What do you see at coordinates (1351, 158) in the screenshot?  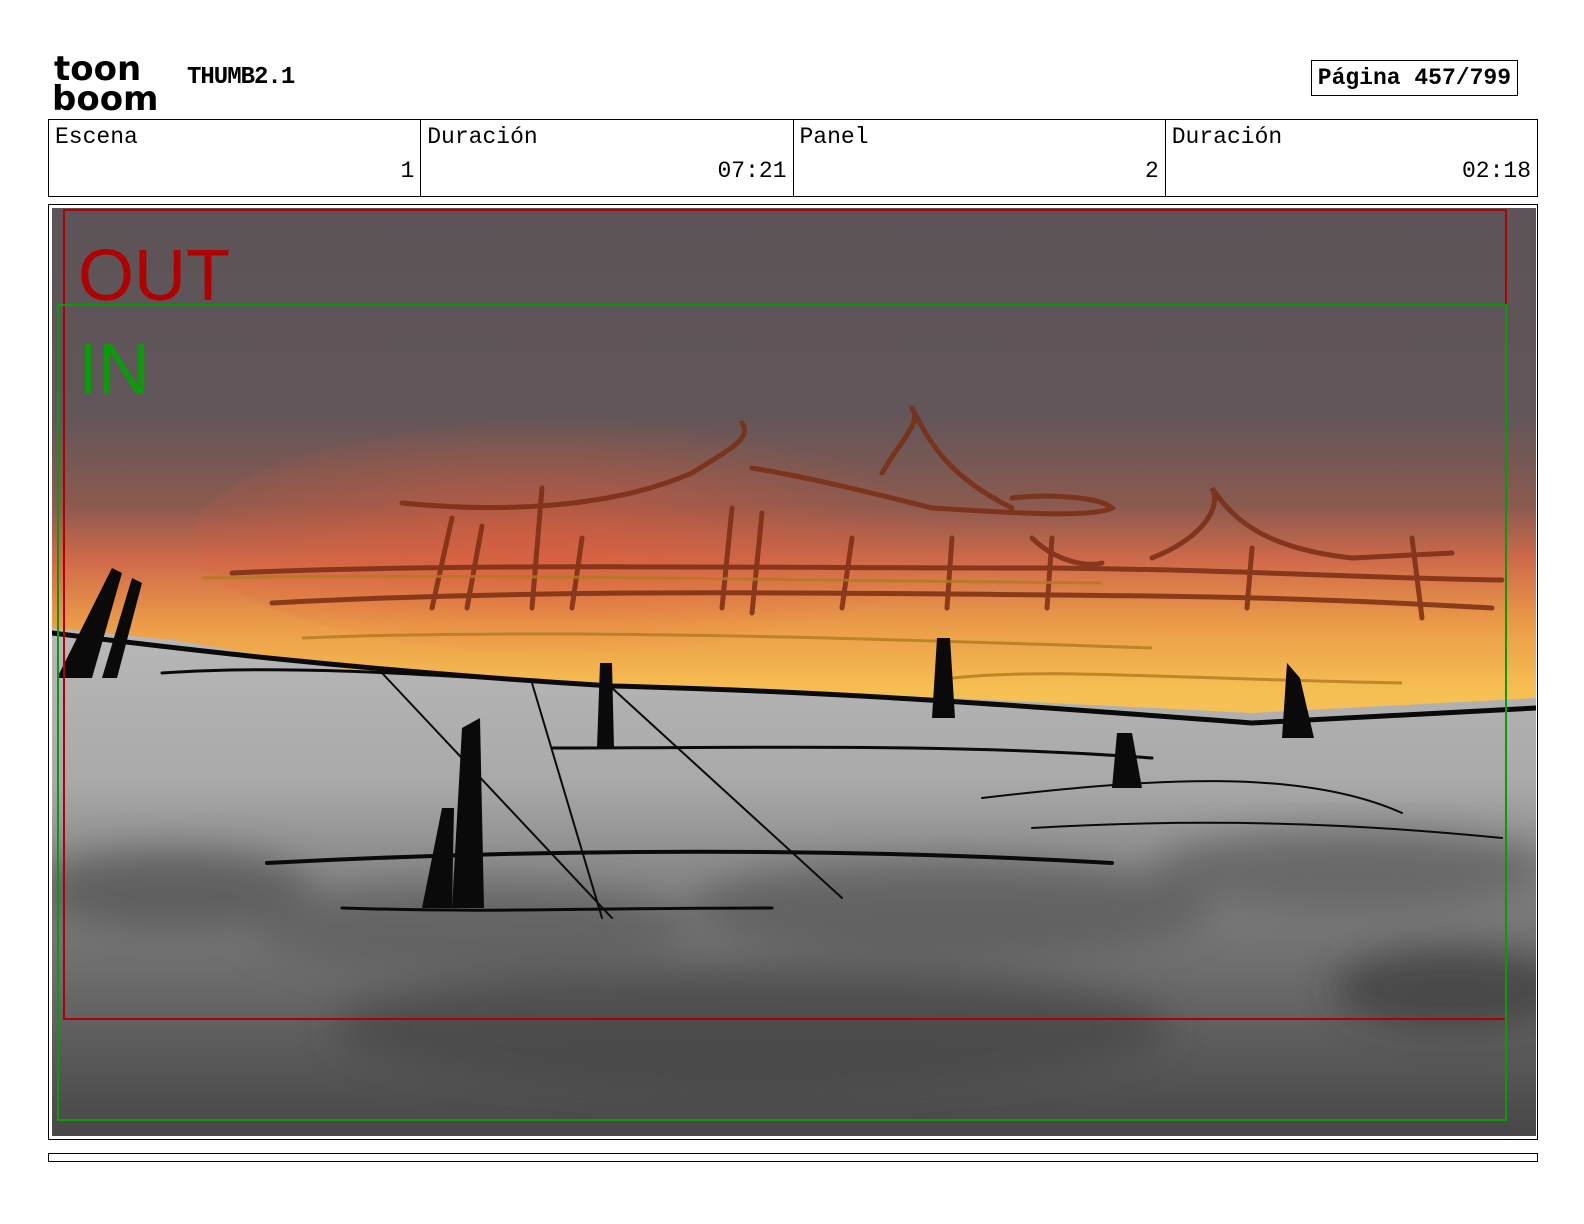 I see `panel-duration-cell: Duración 02:18` at bounding box center [1351, 158].